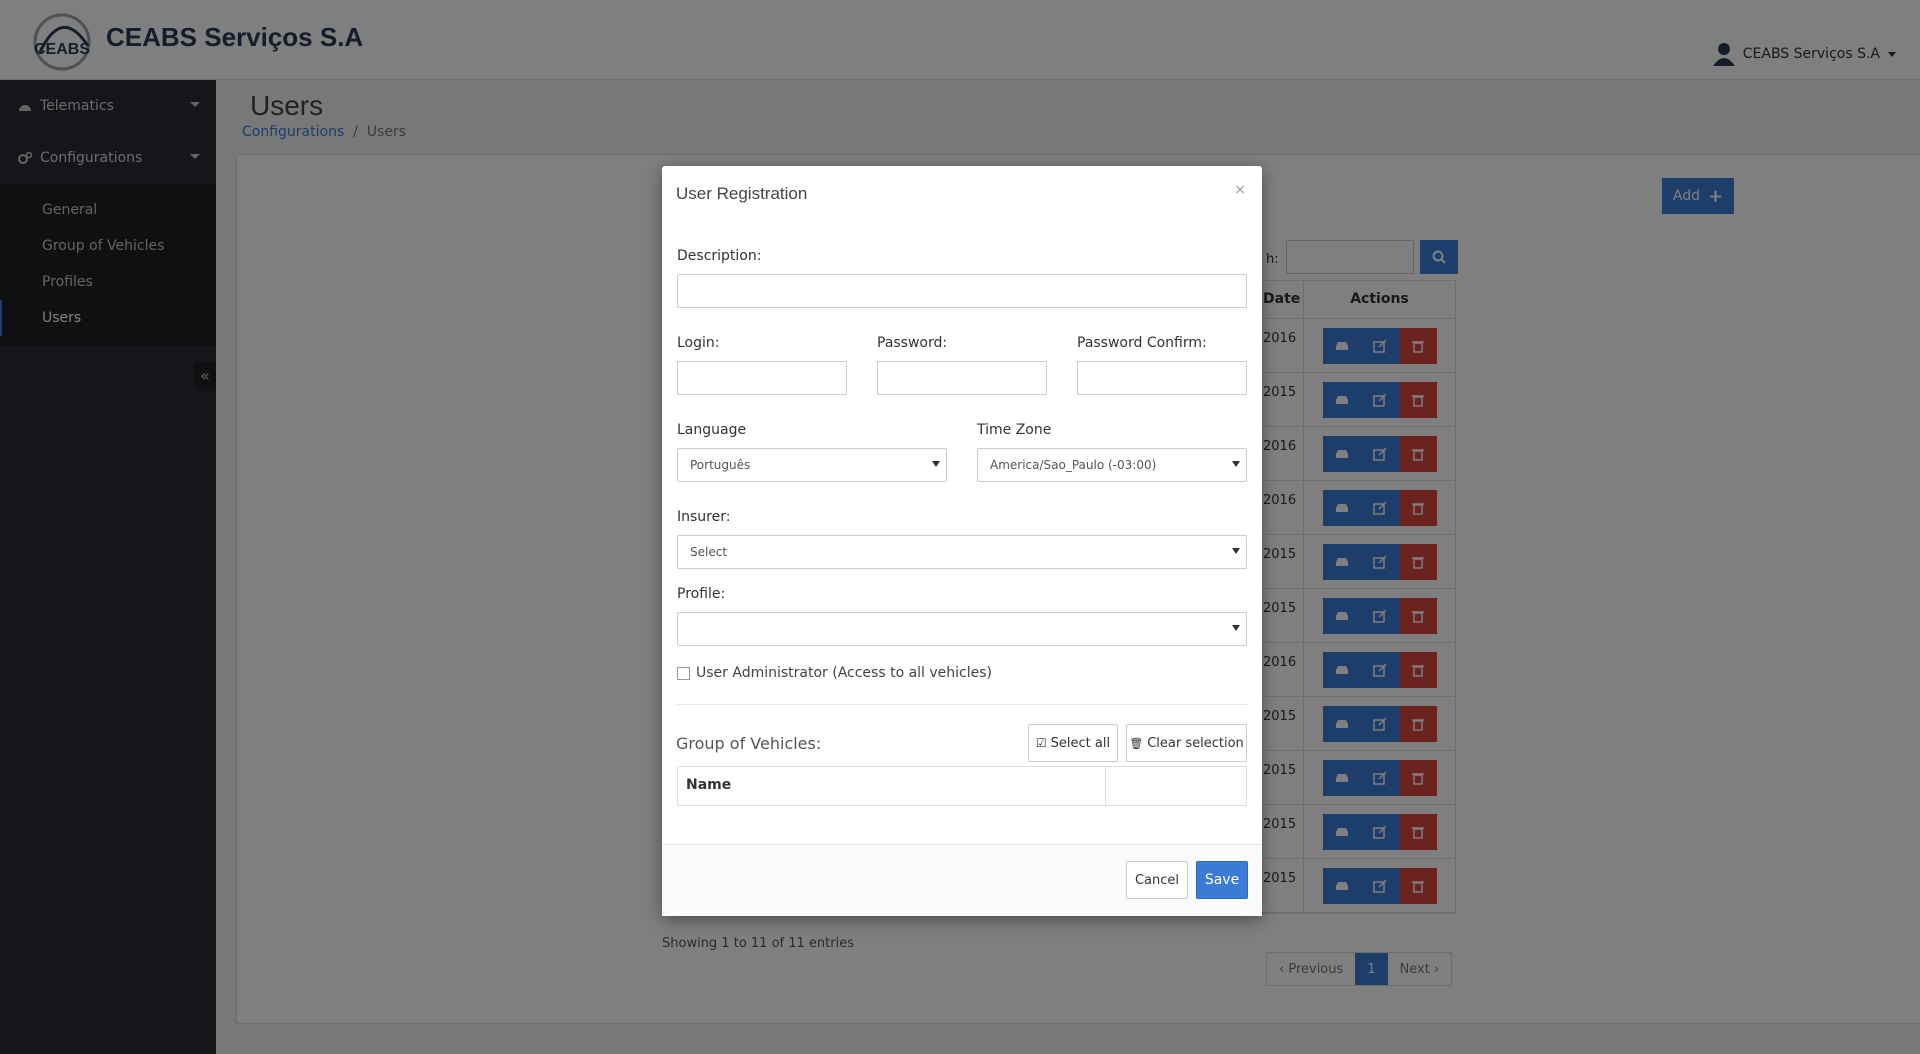 Image resolution: width=1920 pixels, height=1054 pixels. I want to click on divider, so click(962, 704).